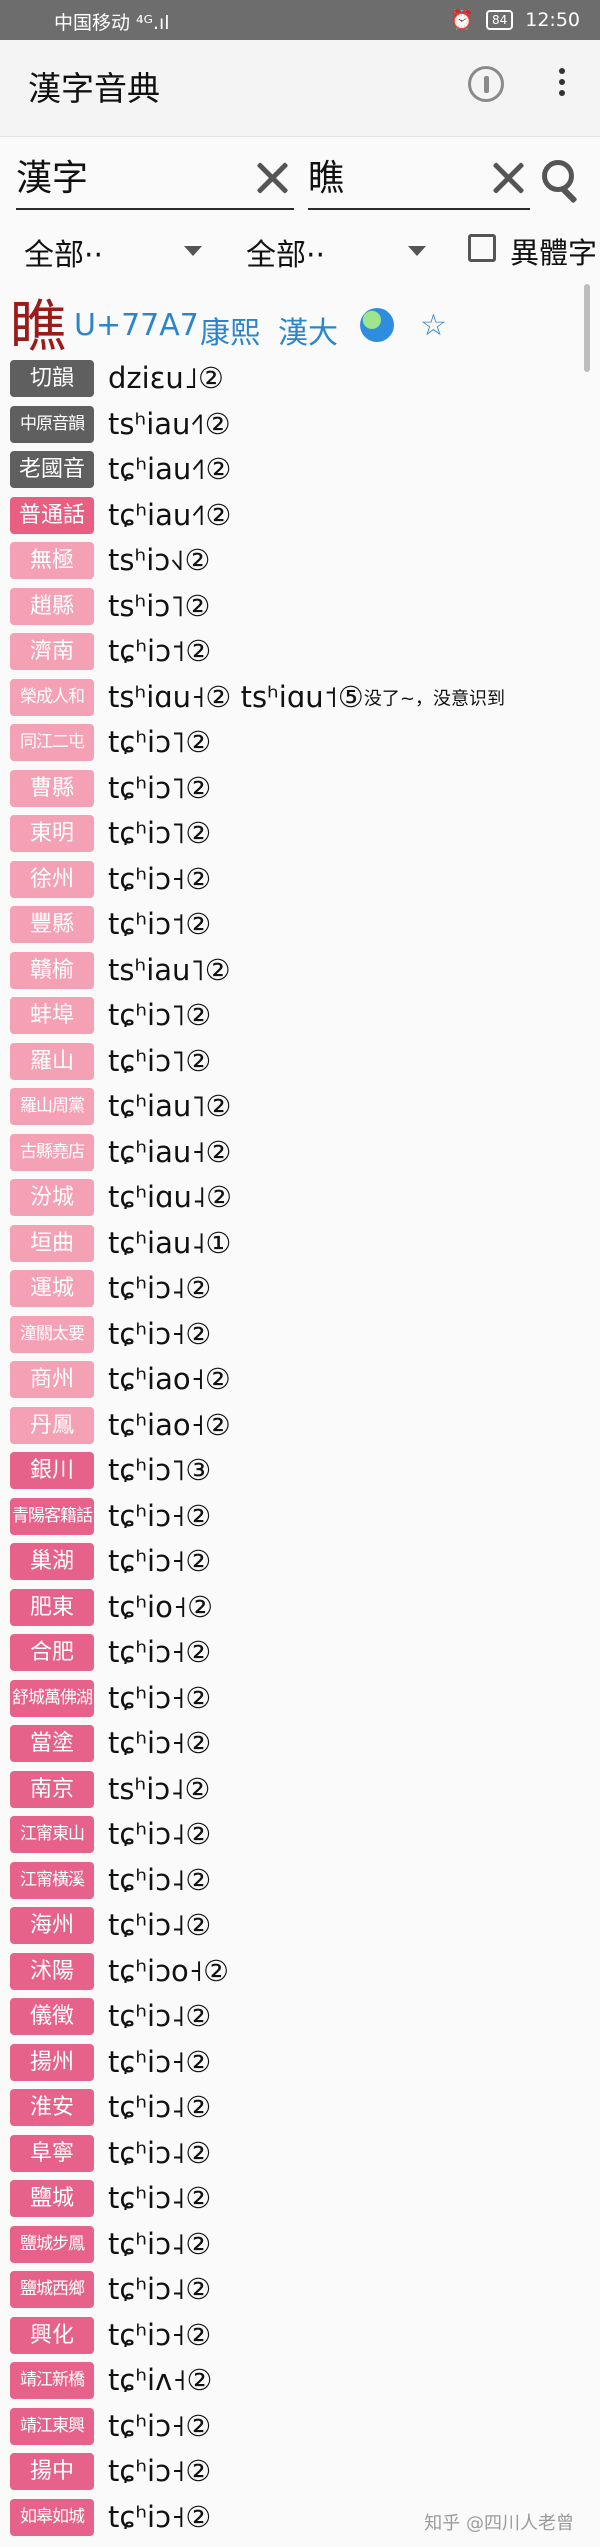  What do you see at coordinates (52, 1197) in the screenshot?
I see `dialect-tag: 汾城` at bounding box center [52, 1197].